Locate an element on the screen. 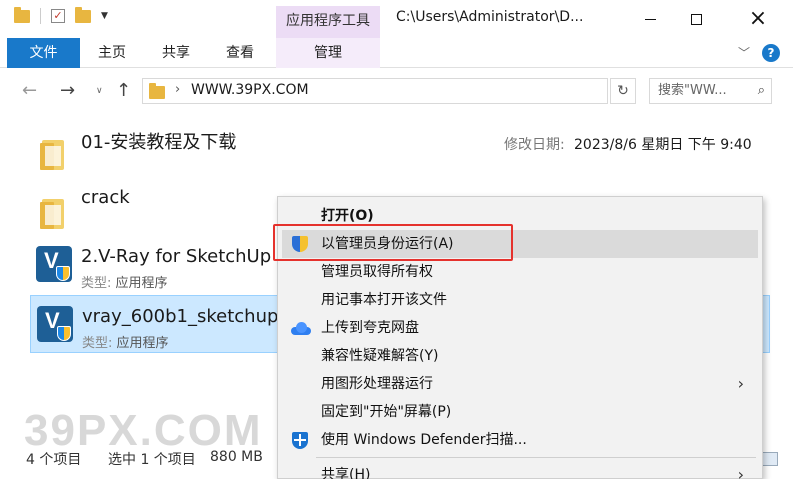 This screenshot has height=479, width=793. address-input: › WWW.39PX.COM is located at coordinates (375, 91).